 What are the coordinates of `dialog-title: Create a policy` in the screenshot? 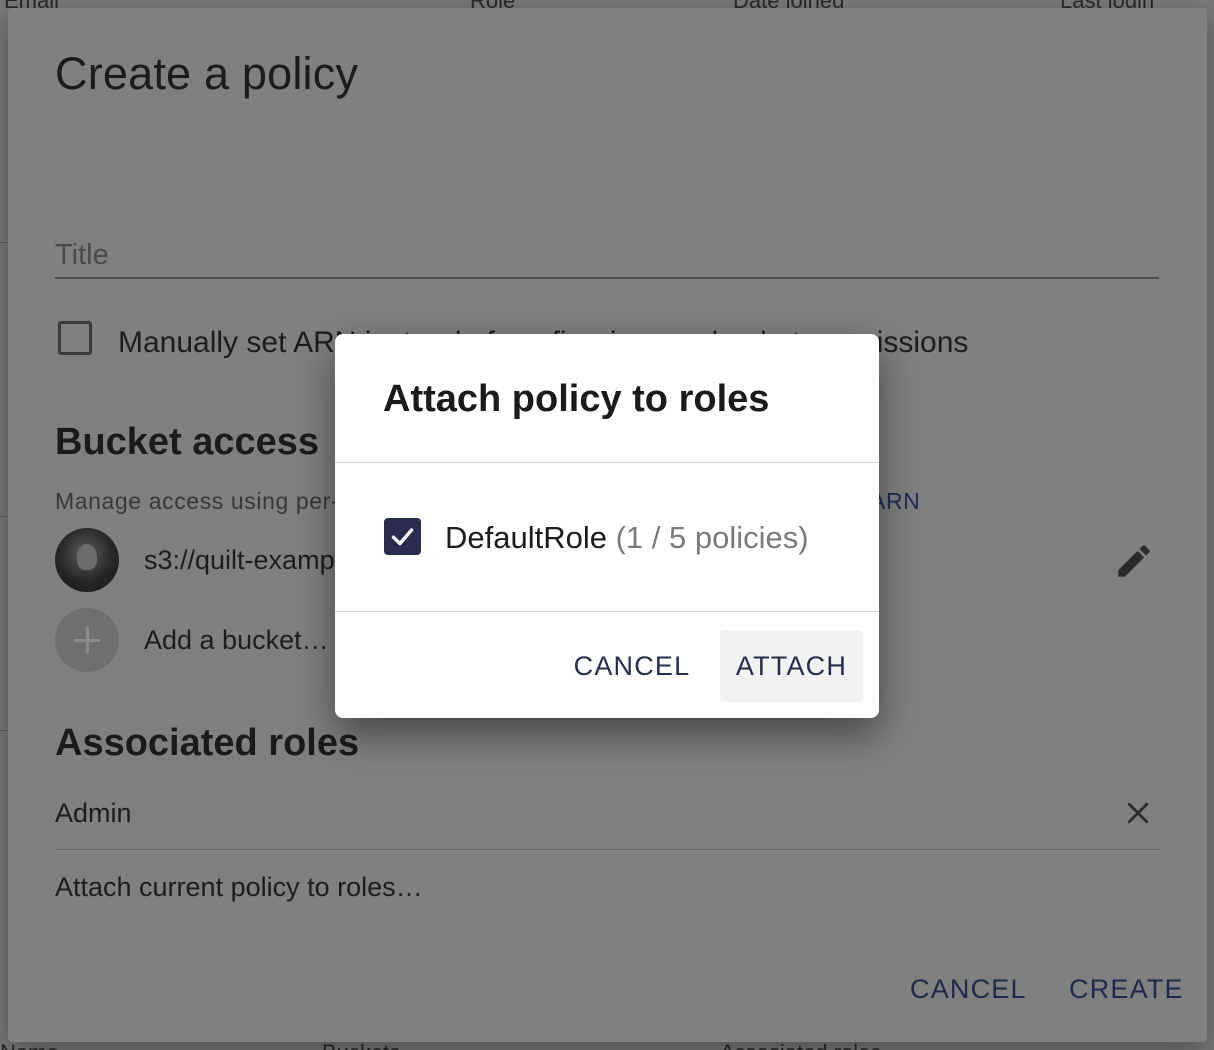 It's located at (207, 73).